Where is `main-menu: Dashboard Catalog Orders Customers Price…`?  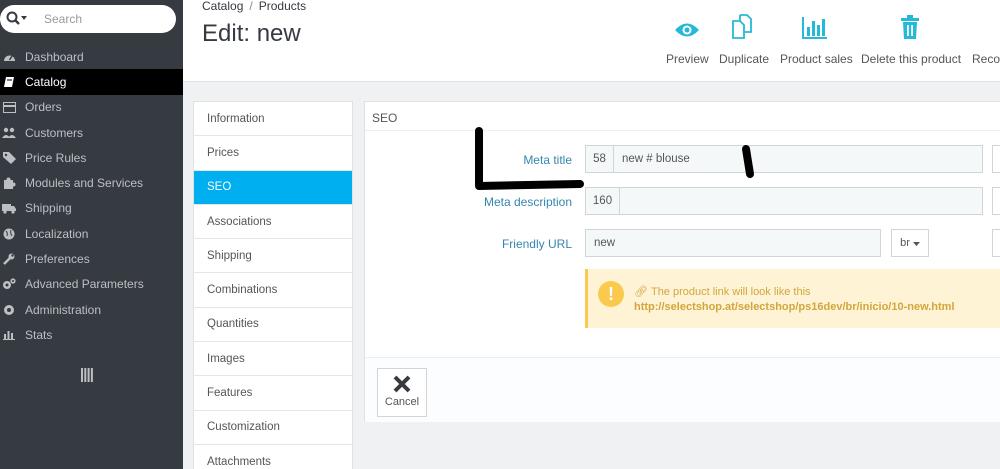
main-menu: Dashboard Catalog Orders Customers Price… is located at coordinates (91, 196).